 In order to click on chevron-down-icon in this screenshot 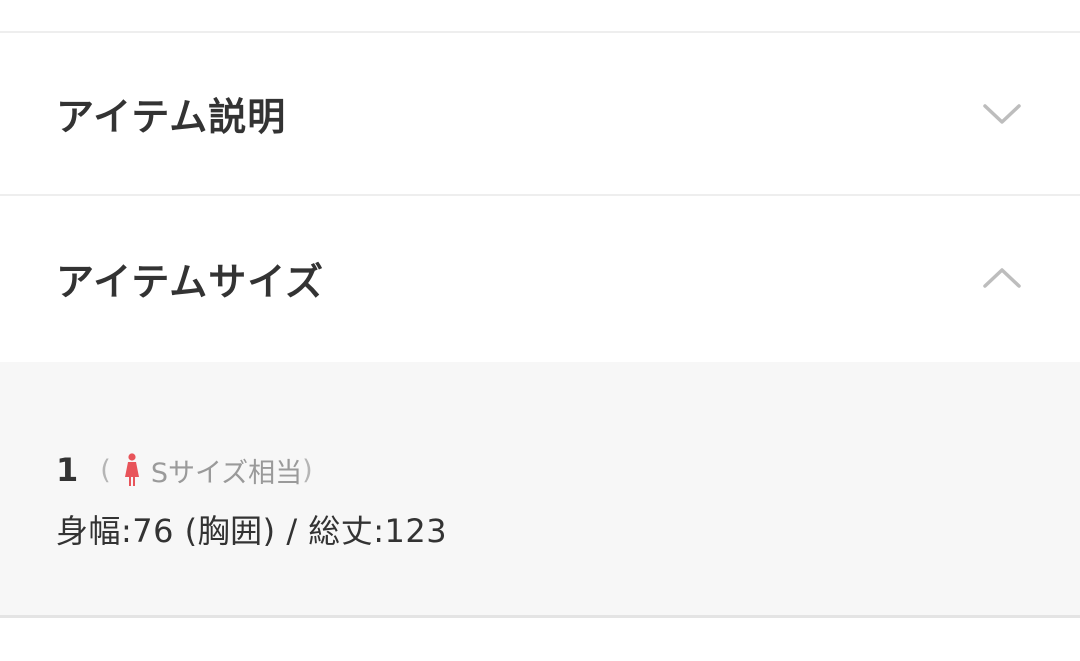, I will do `click(1002, 114)`.